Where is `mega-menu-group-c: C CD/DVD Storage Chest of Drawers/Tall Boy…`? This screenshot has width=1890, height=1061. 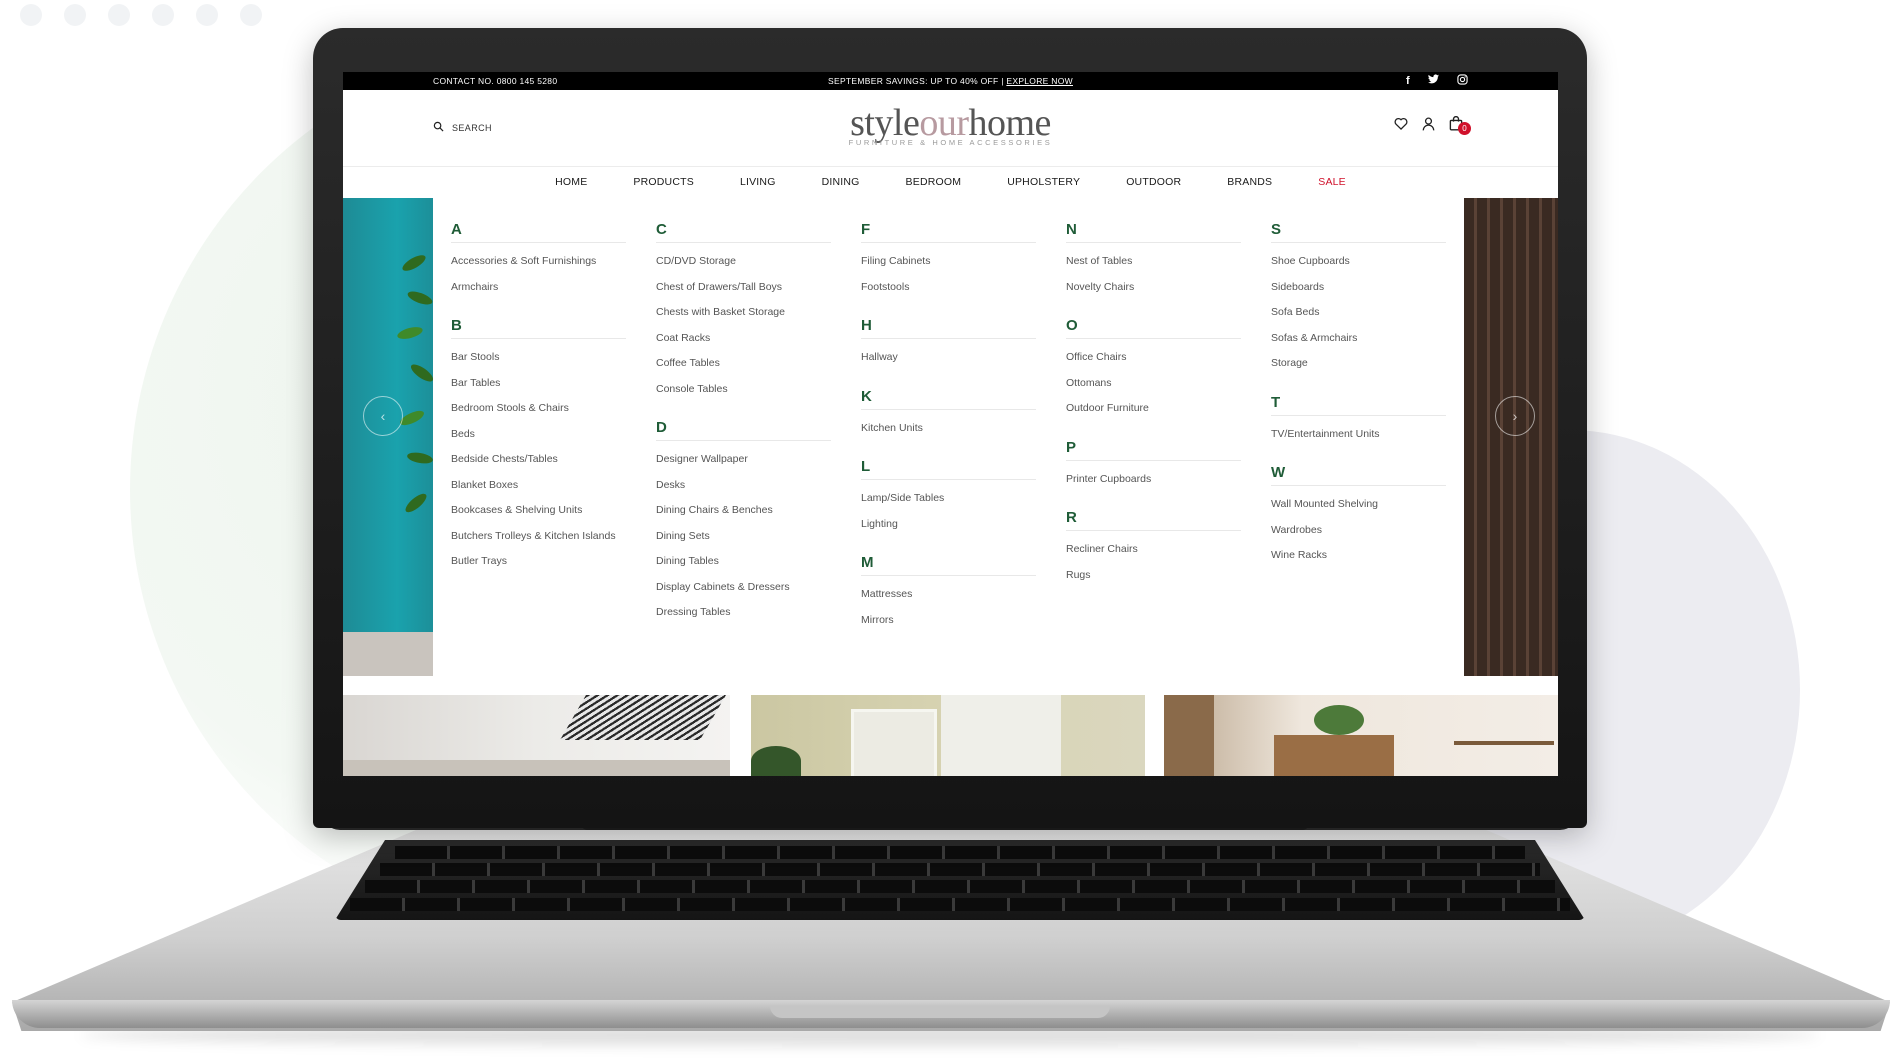
mega-menu-group-c: C CD/DVD Storage Chest of Drawers/Tall Boy… is located at coordinates (743, 310).